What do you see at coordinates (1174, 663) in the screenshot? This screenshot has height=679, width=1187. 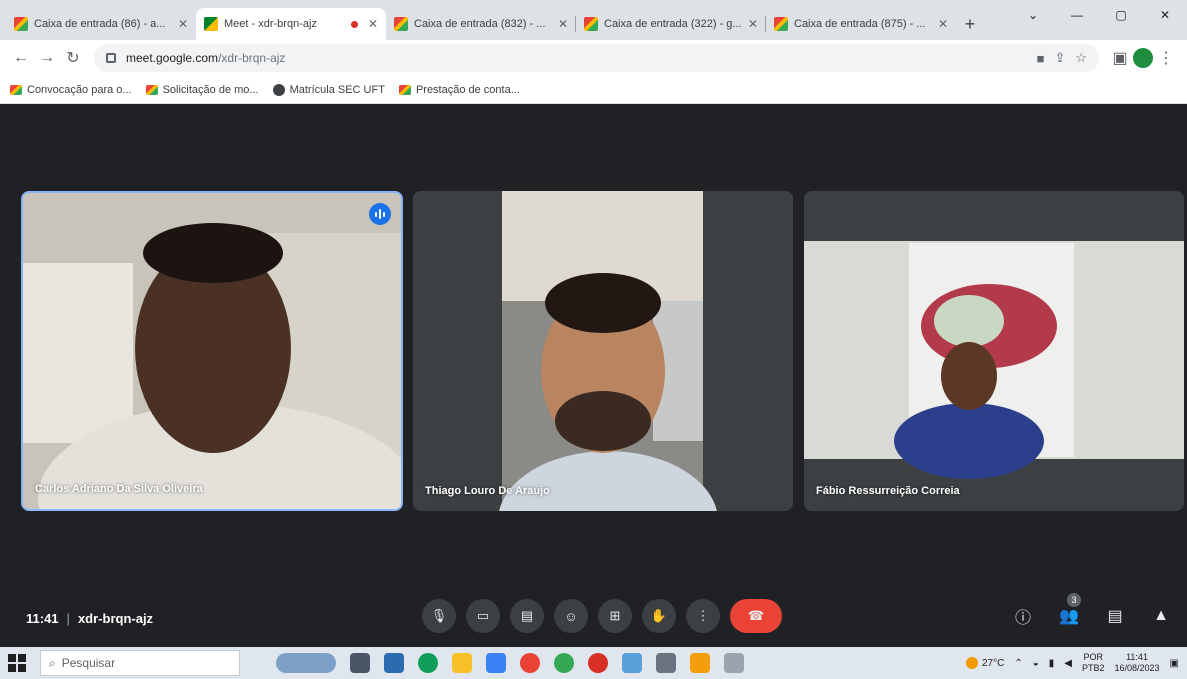 I see `notifications-icon: ▣` at bounding box center [1174, 663].